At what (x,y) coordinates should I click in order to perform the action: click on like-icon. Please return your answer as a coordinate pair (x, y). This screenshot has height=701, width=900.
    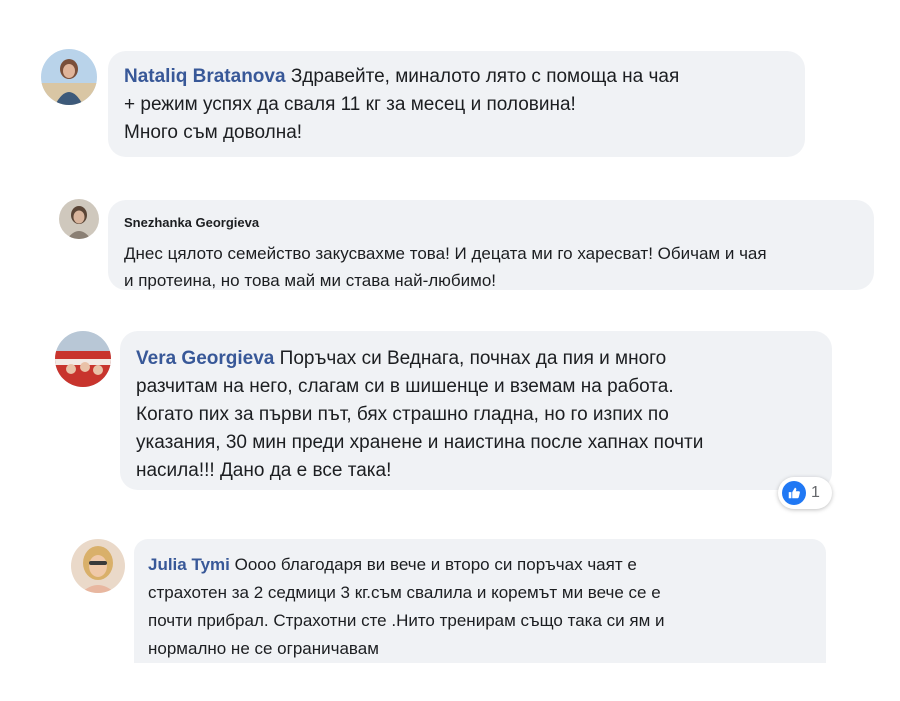
    Looking at the image, I should click on (794, 493).